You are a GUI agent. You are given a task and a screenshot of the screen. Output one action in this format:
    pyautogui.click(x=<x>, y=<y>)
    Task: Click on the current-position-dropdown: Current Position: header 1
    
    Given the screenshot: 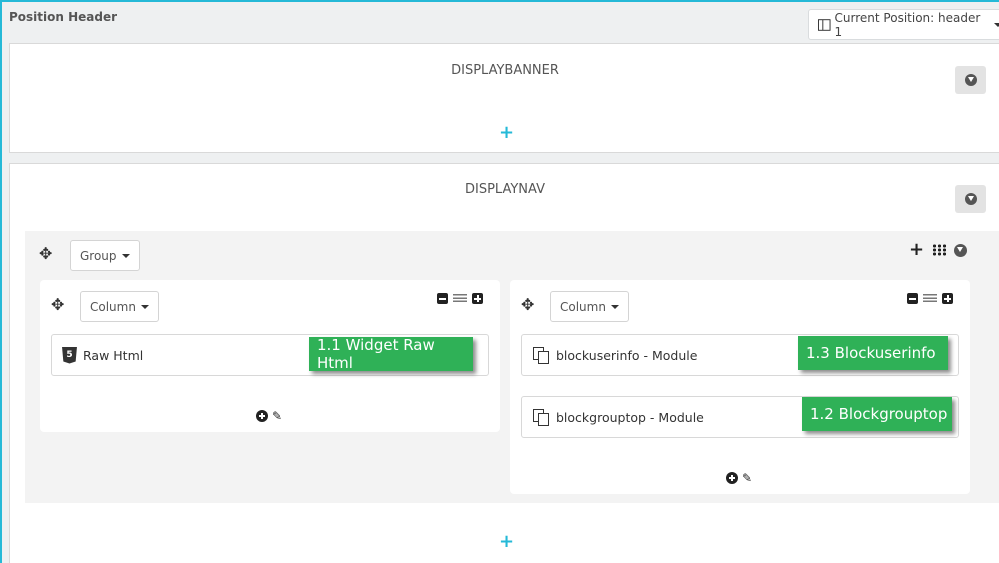 What is the action you would take?
    pyautogui.click(x=903, y=24)
    